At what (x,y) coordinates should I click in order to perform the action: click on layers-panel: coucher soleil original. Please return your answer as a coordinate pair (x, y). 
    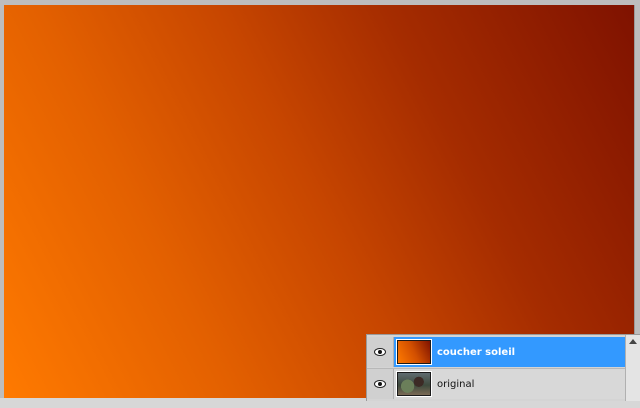
    Looking at the image, I should click on (503, 367).